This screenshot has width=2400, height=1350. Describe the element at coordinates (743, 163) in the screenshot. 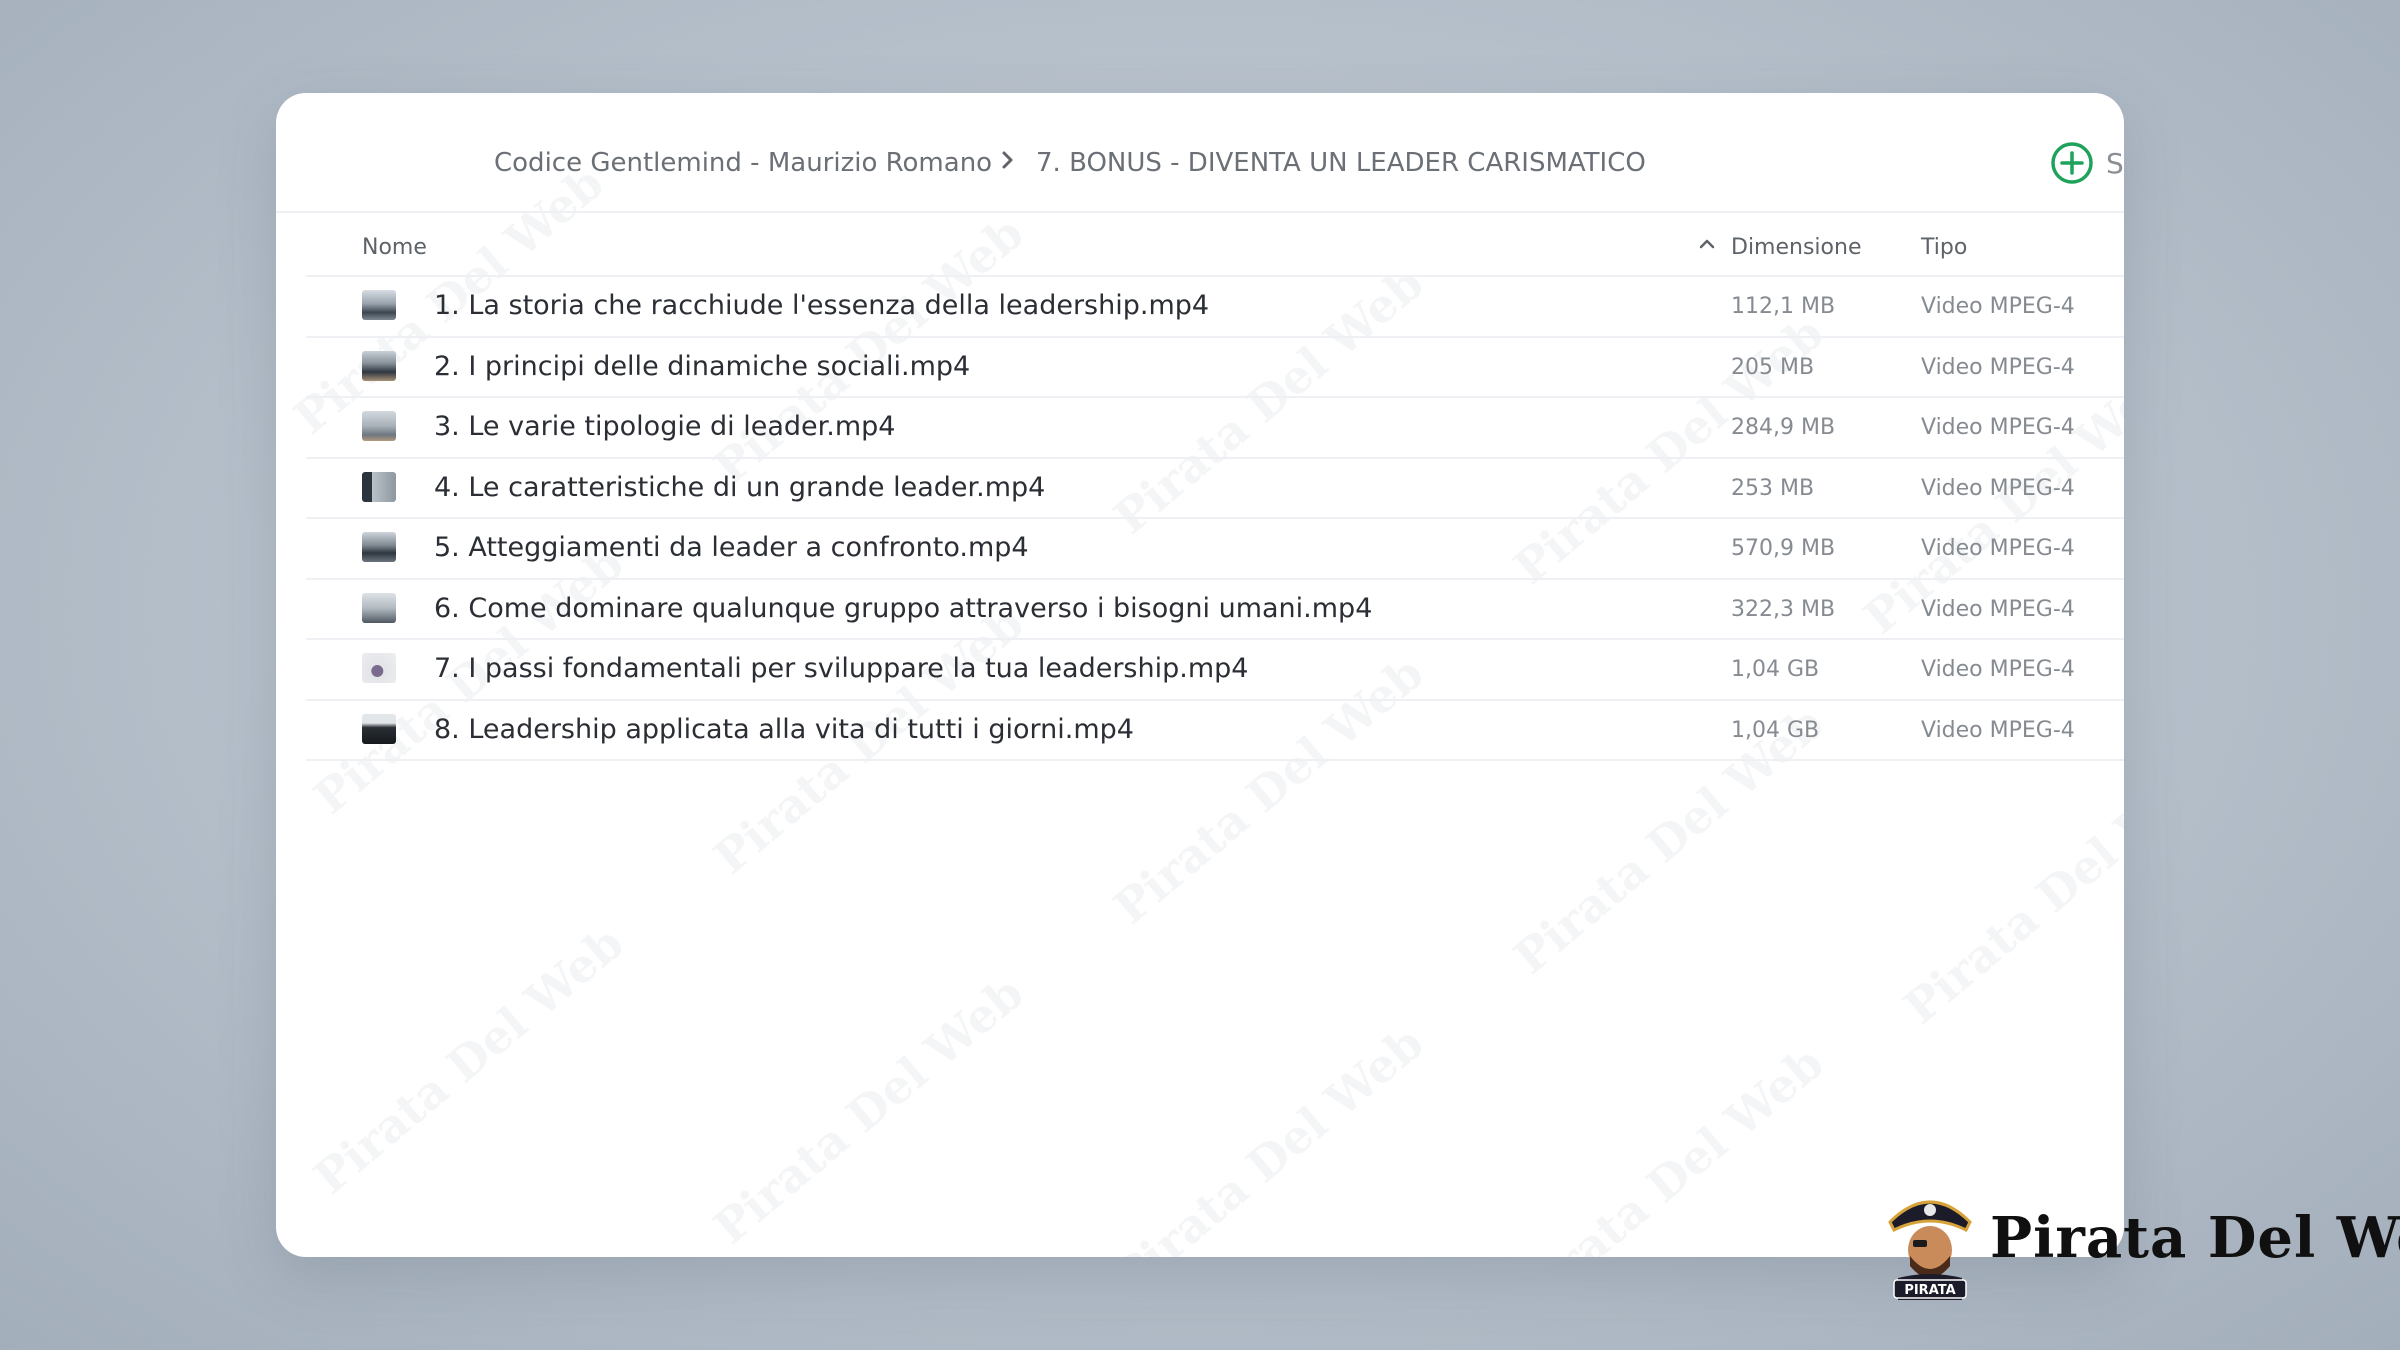

I see `breadcrumb-root: Codice Gentlemind - Maurizio Romano` at that location.